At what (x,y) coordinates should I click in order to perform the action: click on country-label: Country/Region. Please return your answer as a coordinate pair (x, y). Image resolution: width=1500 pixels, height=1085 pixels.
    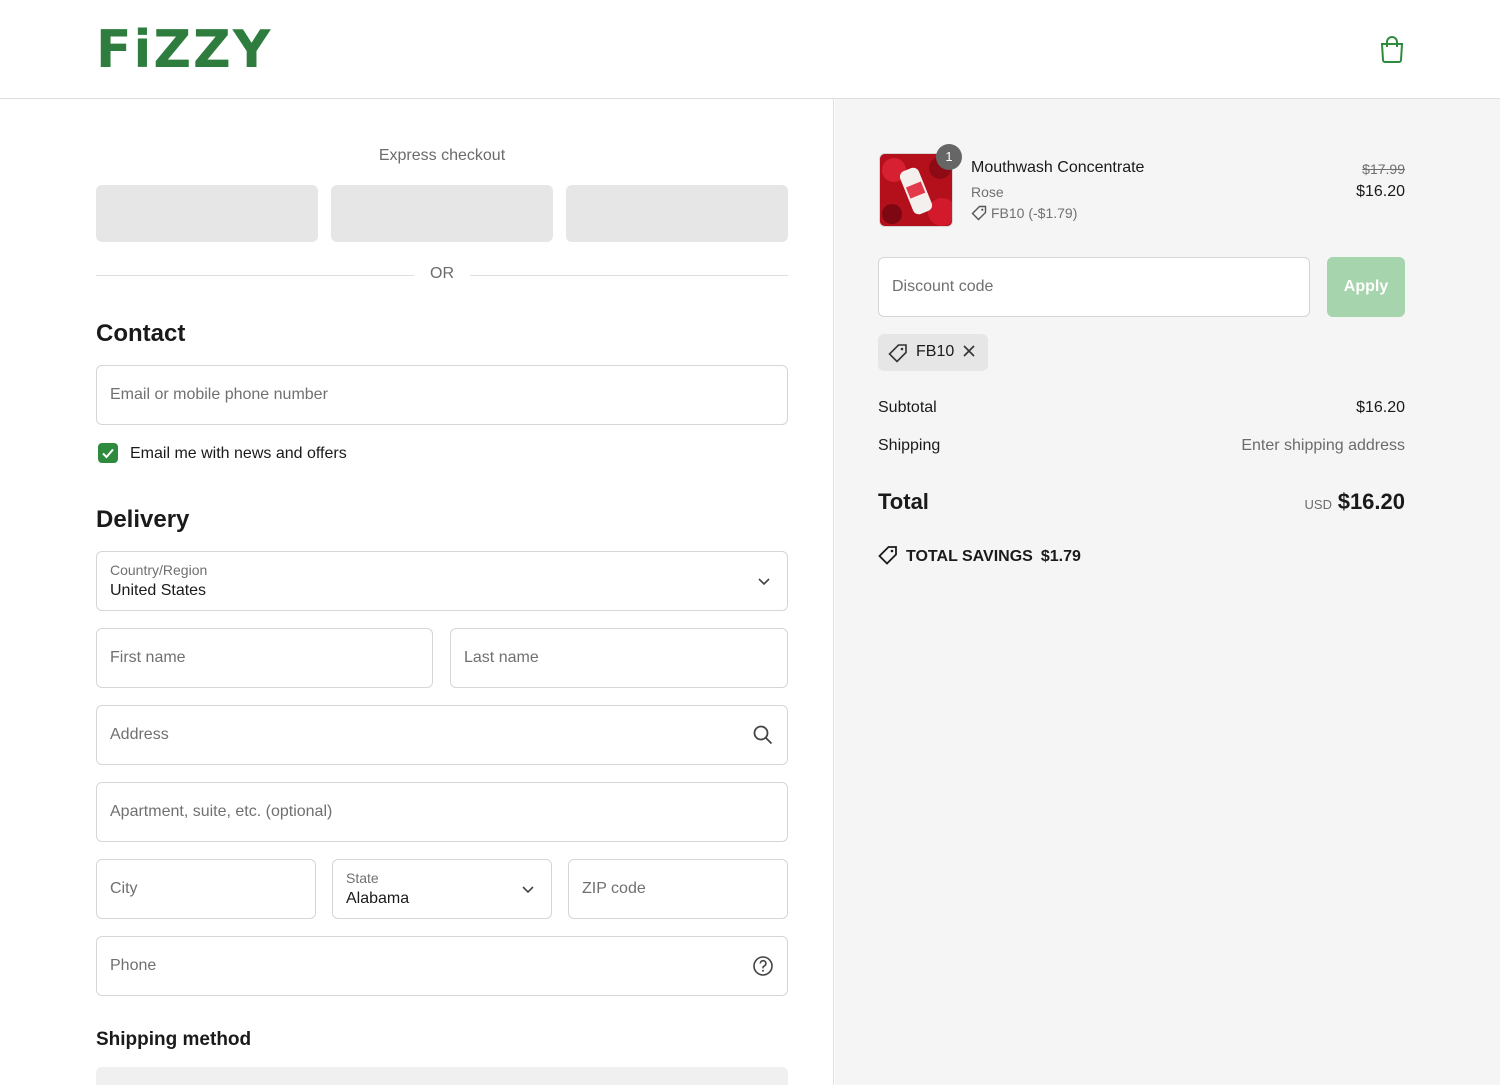
    Looking at the image, I should click on (159, 570).